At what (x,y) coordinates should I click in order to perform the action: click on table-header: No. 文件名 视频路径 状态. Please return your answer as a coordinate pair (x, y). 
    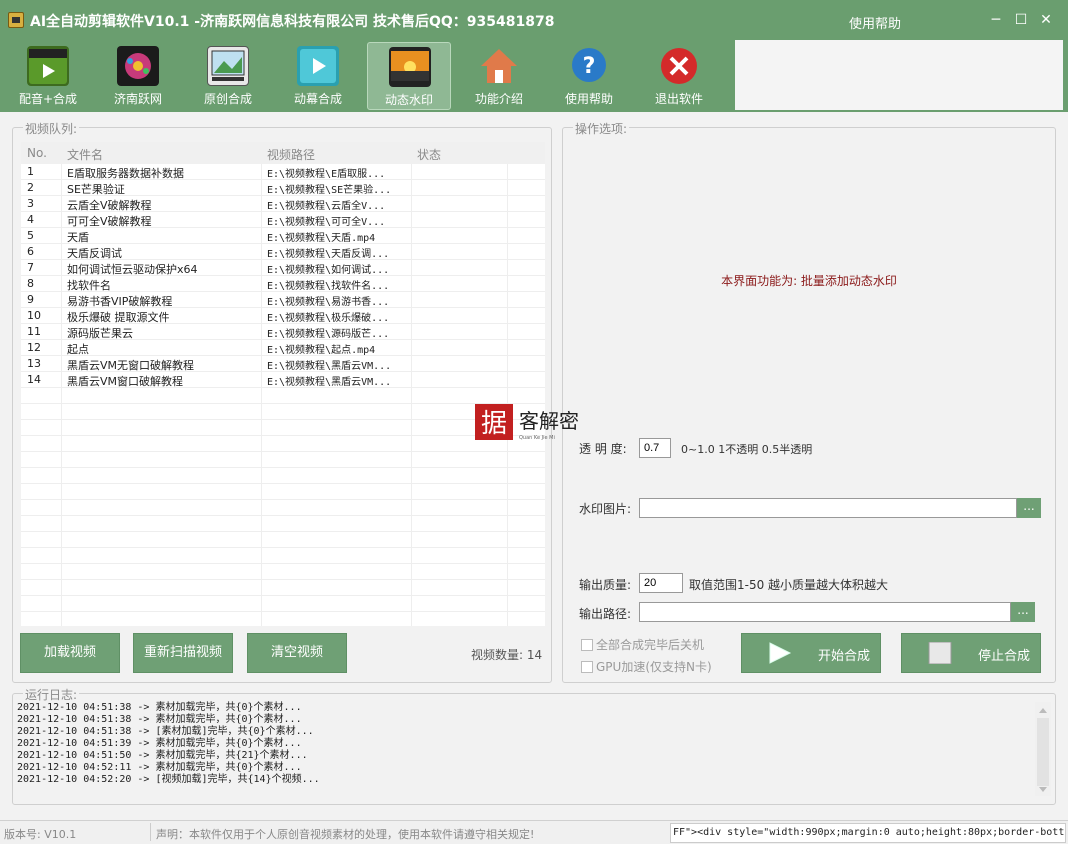
    Looking at the image, I should click on (283, 153).